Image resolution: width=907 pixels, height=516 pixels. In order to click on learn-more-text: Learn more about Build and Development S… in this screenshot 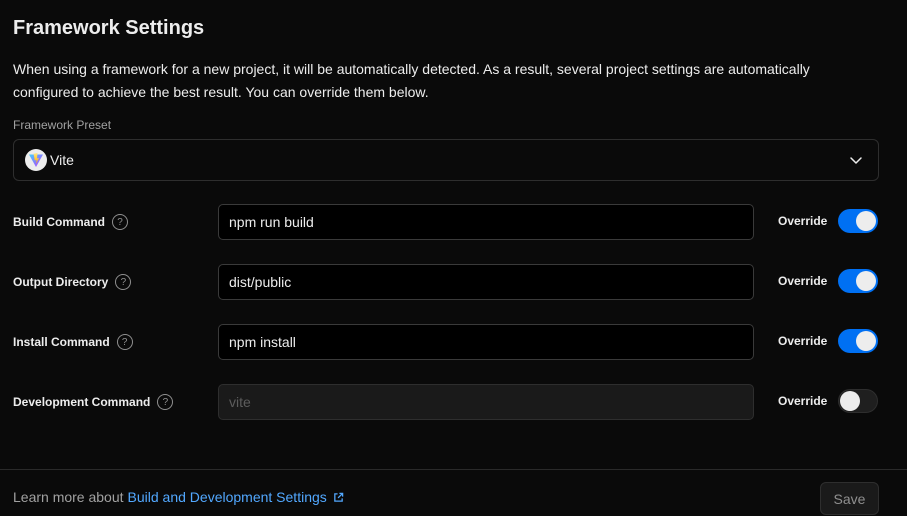, I will do `click(178, 497)`.